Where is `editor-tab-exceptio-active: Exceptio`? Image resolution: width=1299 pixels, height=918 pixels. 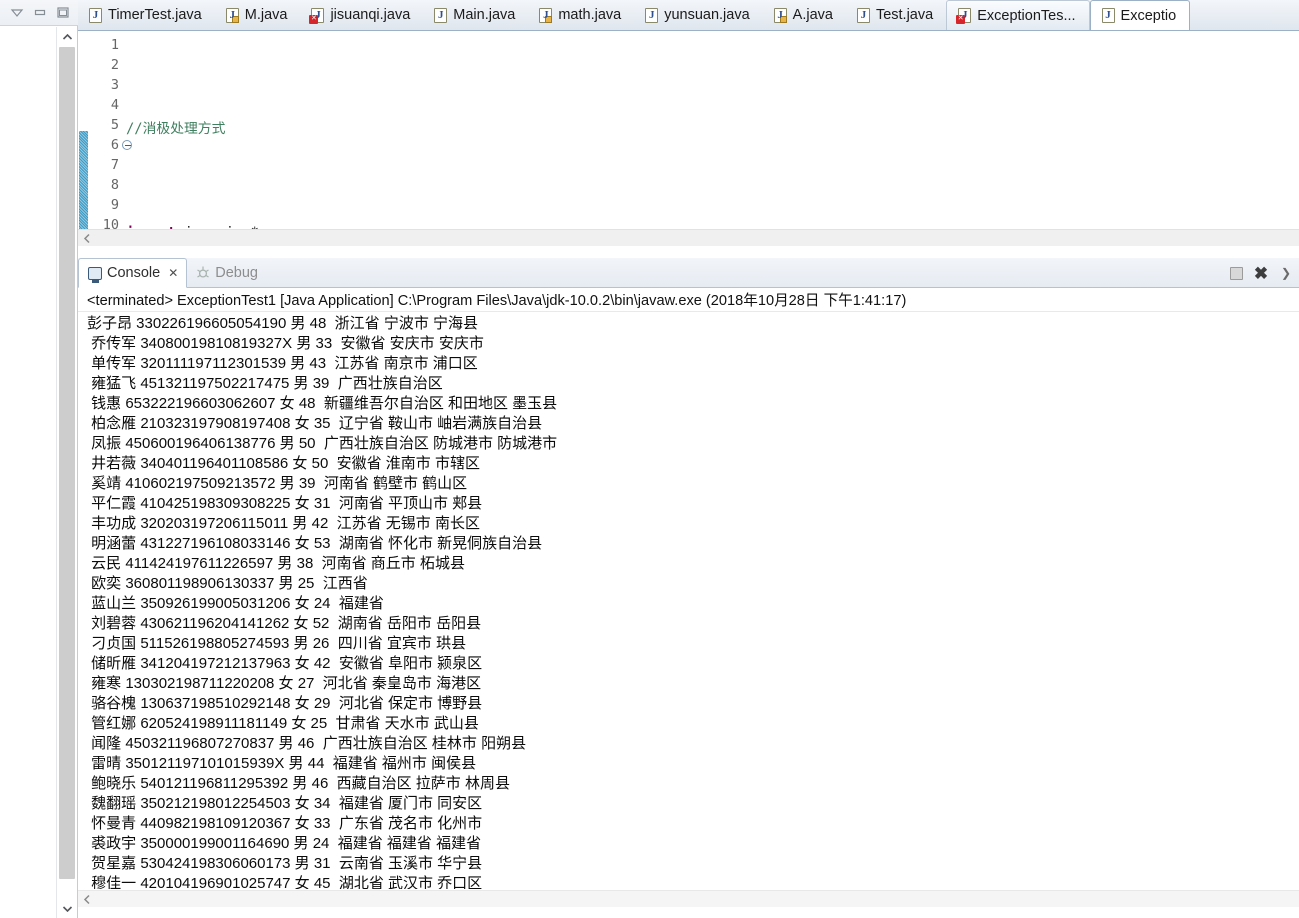 editor-tab-exceptio-active: Exceptio is located at coordinates (1140, 15).